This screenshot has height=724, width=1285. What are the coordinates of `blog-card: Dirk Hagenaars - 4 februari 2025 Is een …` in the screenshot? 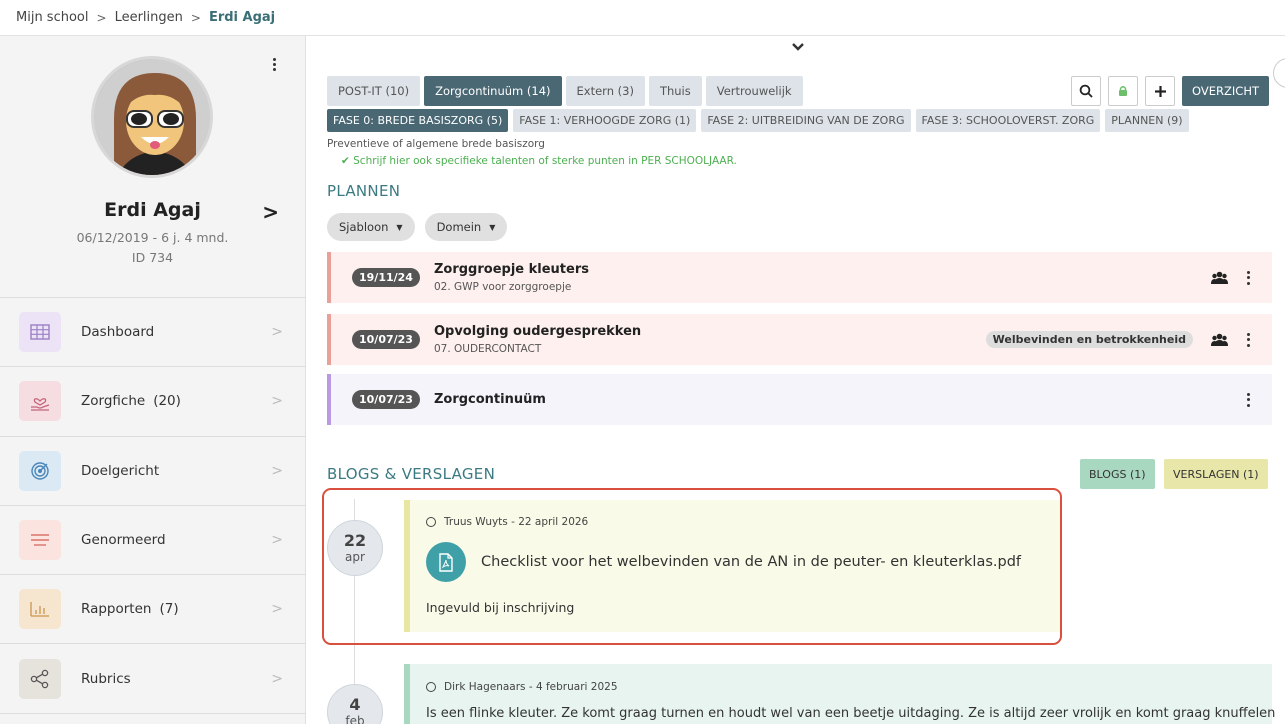 It's located at (840, 694).